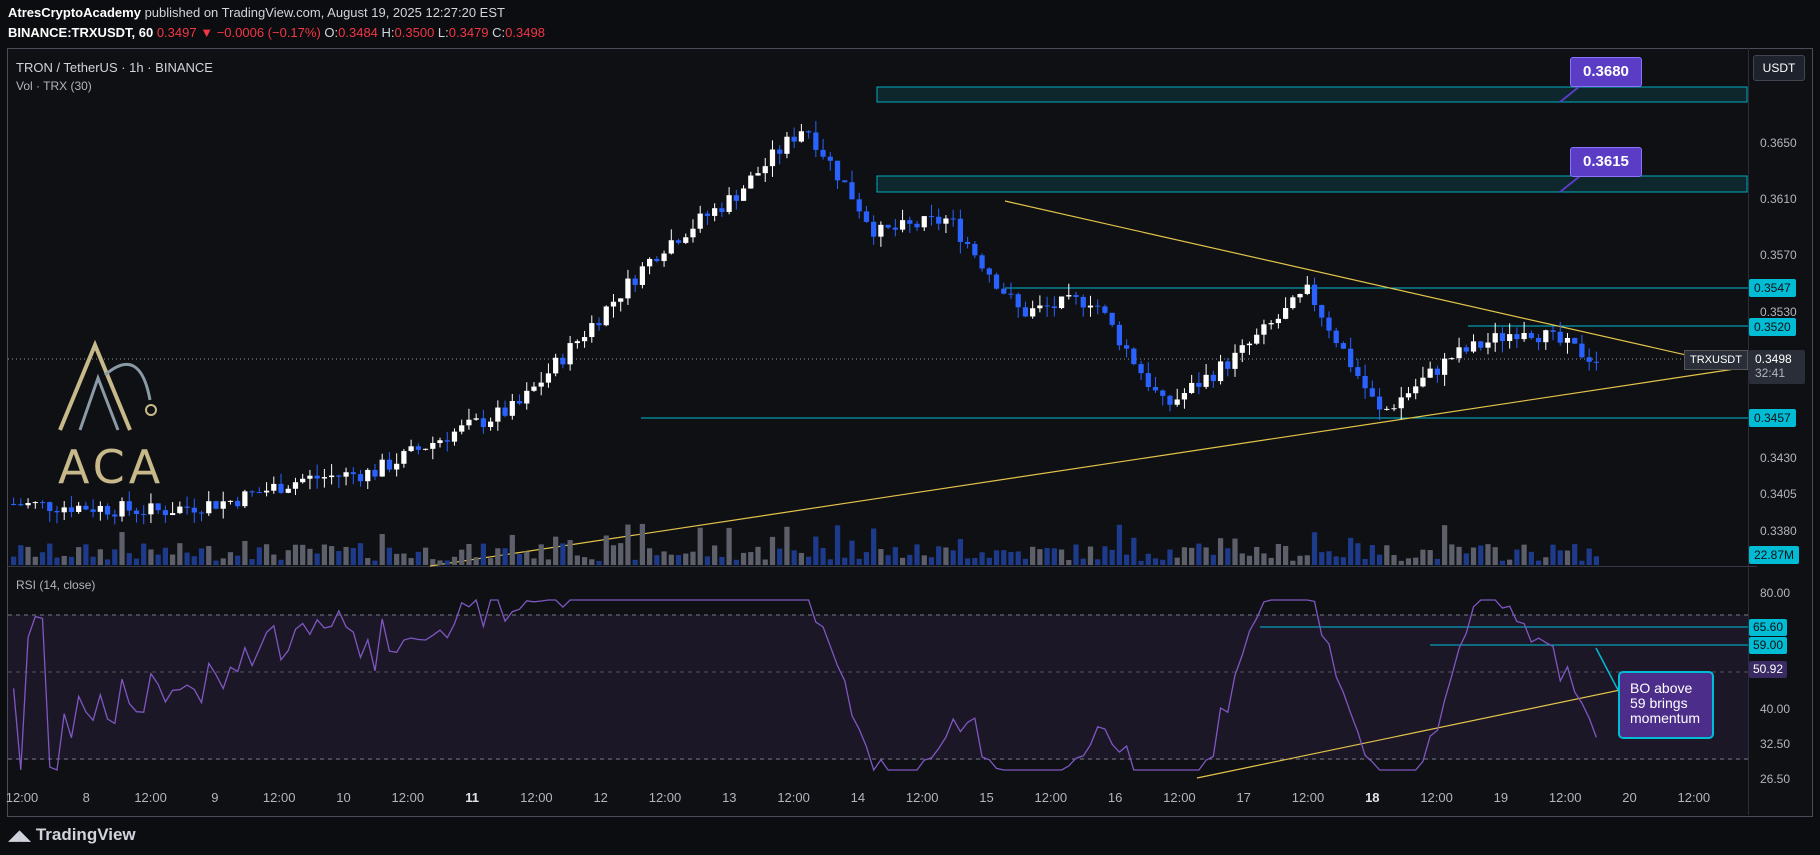 The width and height of the screenshot is (1820, 855). Describe the element at coordinates (1779, 68) in the screenshot. I see `currency-button: USDT` at that location.